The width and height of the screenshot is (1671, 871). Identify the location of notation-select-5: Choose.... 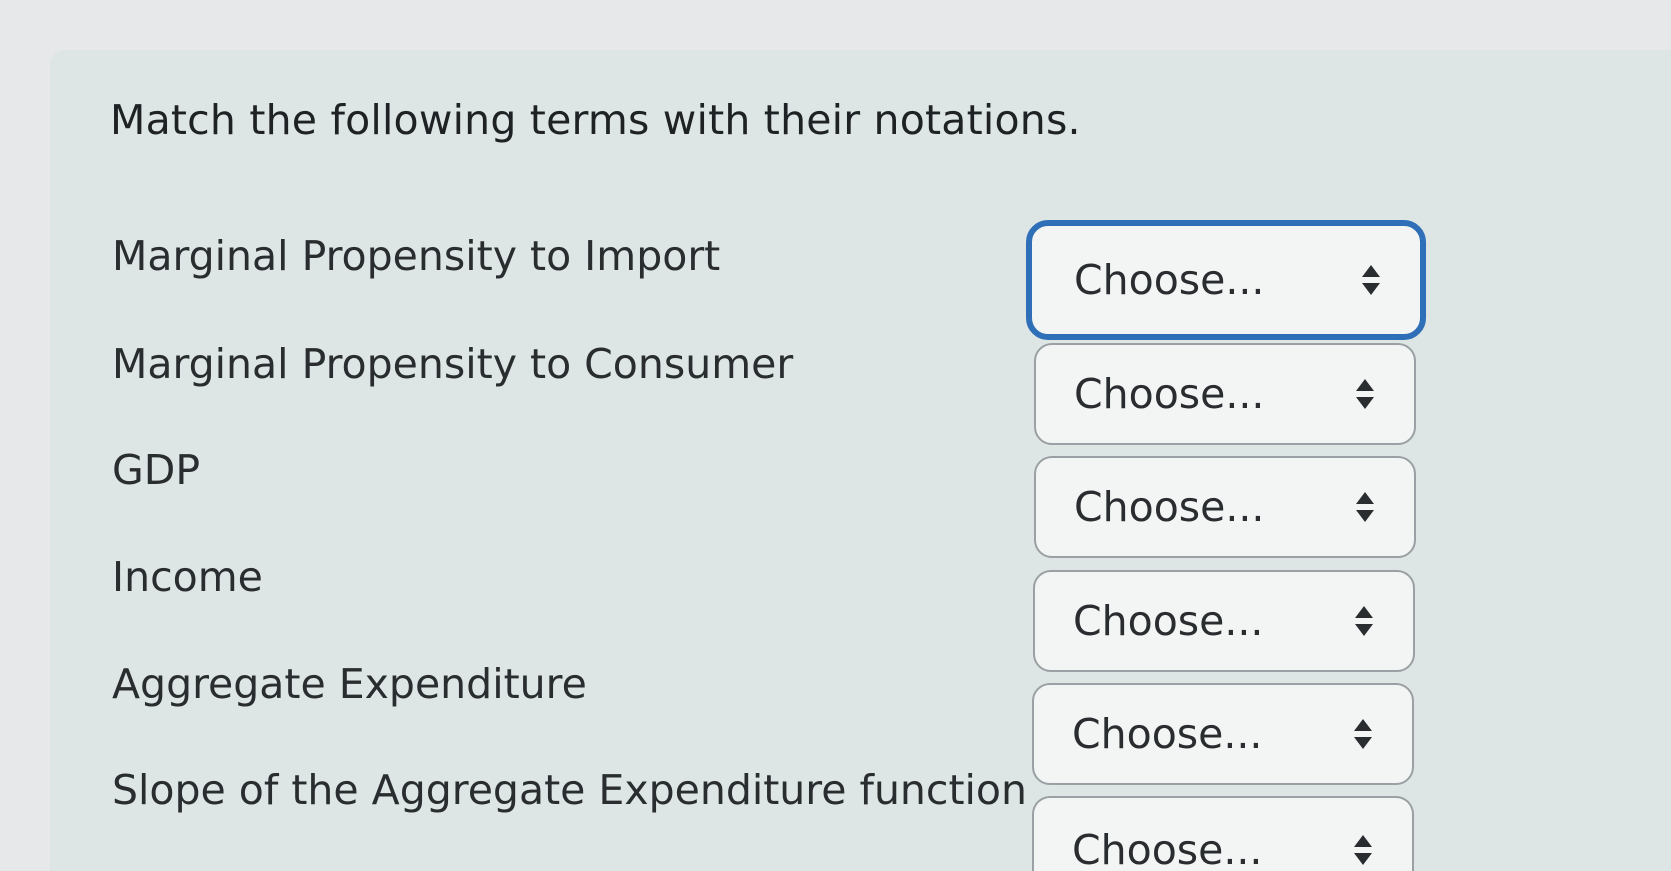
(1223, 734).